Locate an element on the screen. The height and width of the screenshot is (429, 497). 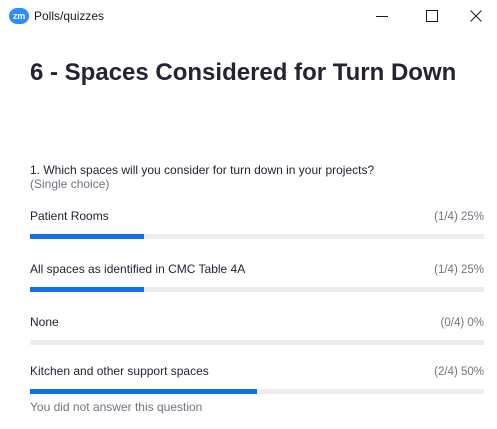
minimize-icon is located at coordinates (382, 16).